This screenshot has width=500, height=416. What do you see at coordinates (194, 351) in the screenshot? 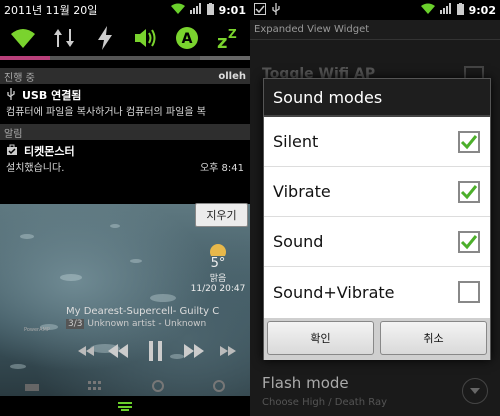
I see `next-icon` at bounding box center [194, 351].